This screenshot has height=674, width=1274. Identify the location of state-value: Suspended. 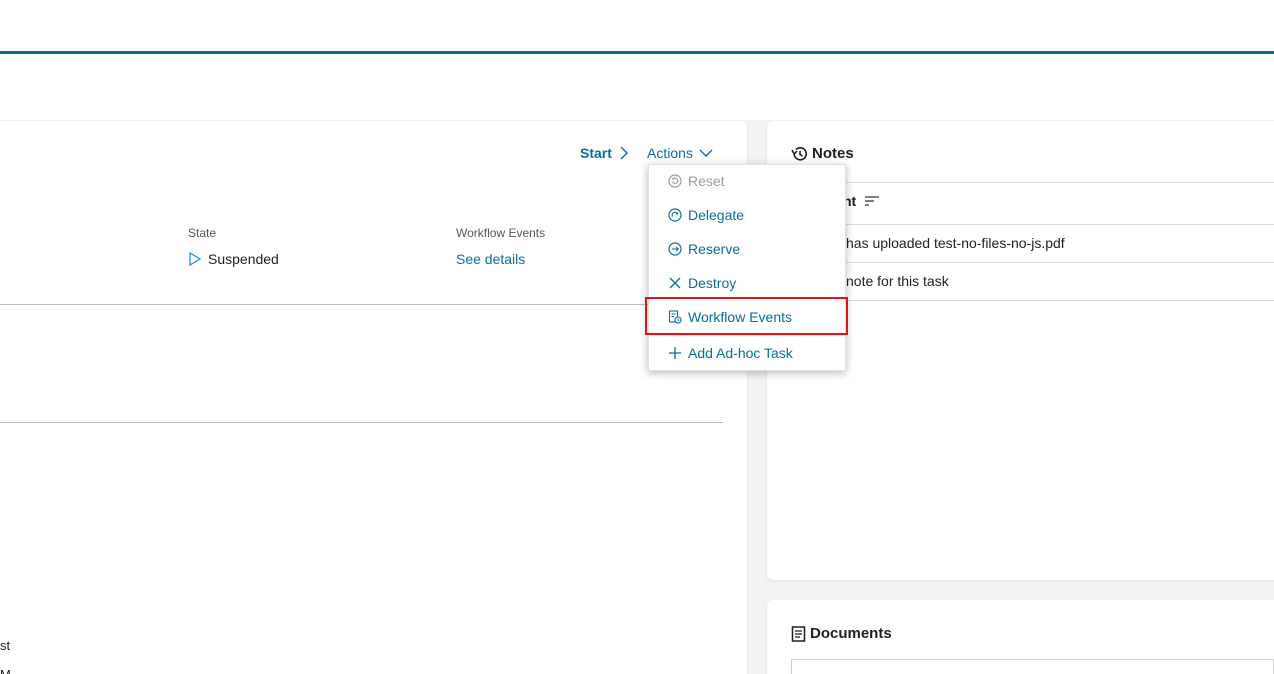
(233, 259).